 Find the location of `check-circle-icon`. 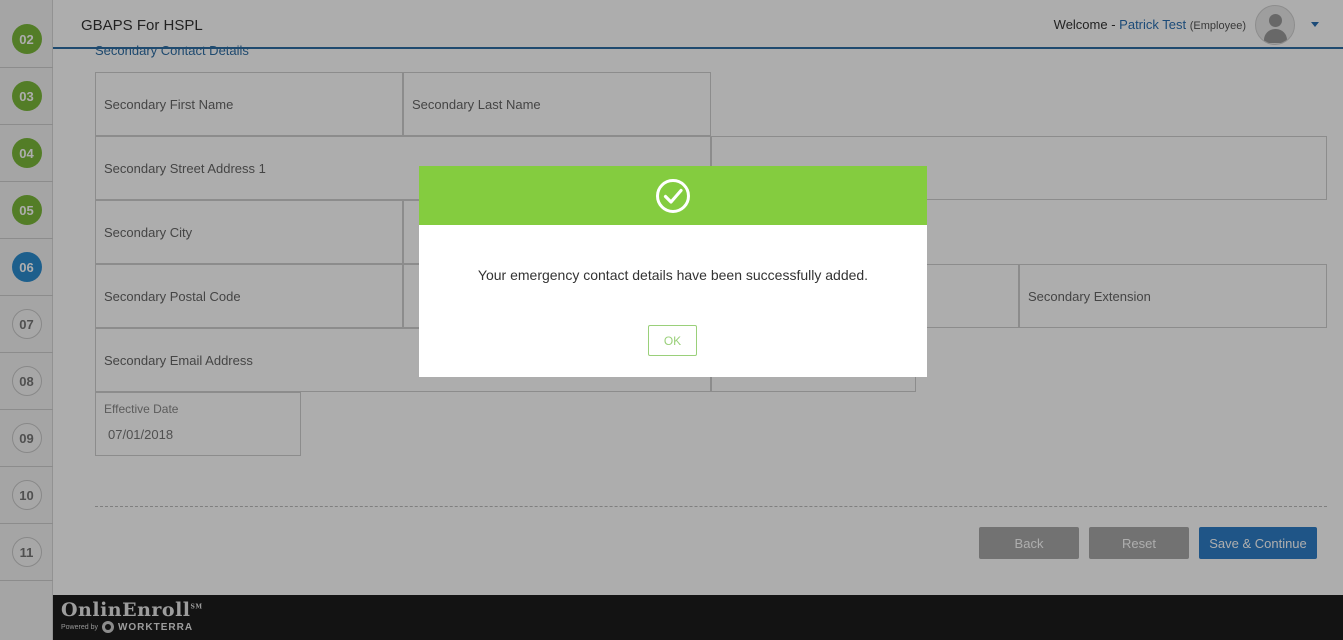

check-circle-icon is located at coordinates (673, 195).